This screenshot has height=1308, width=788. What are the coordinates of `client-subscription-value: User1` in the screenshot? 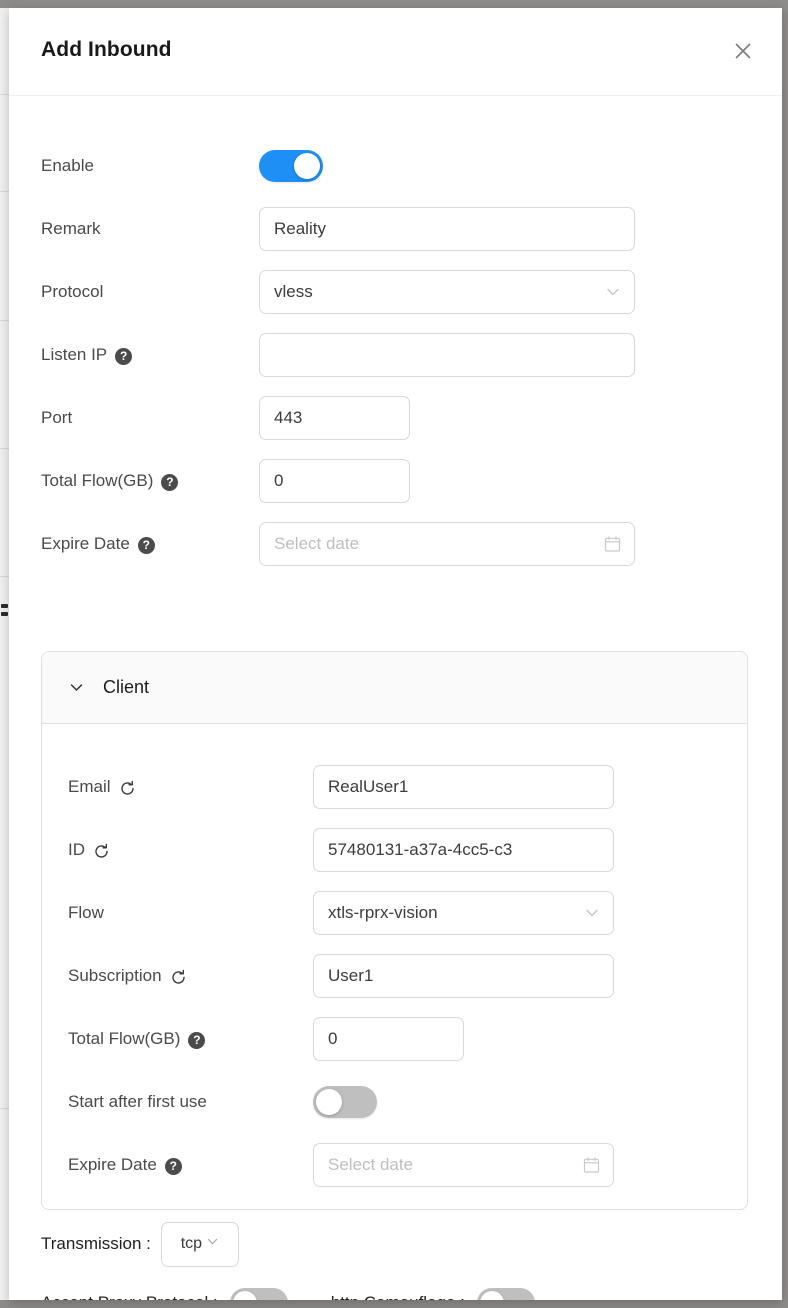 It's located at (351, 975).